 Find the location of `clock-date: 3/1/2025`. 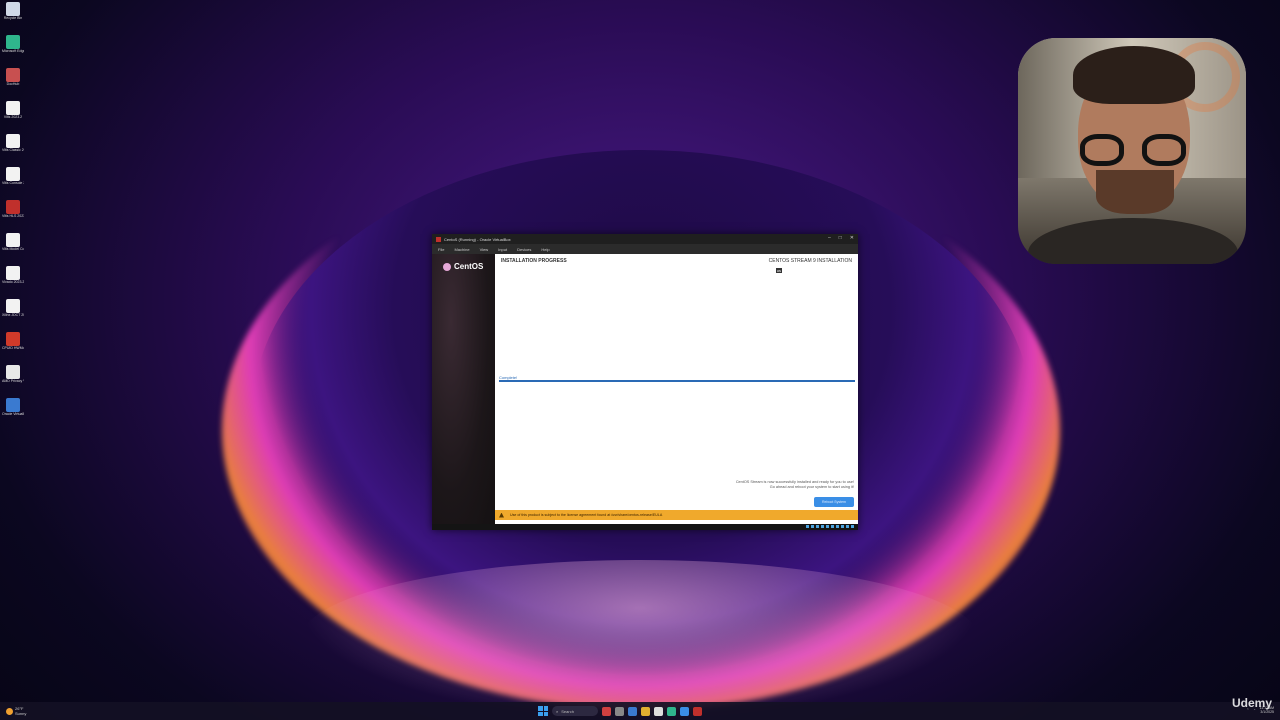

clock-date: 3/1/2025 is located at coordinates (1267, 712).